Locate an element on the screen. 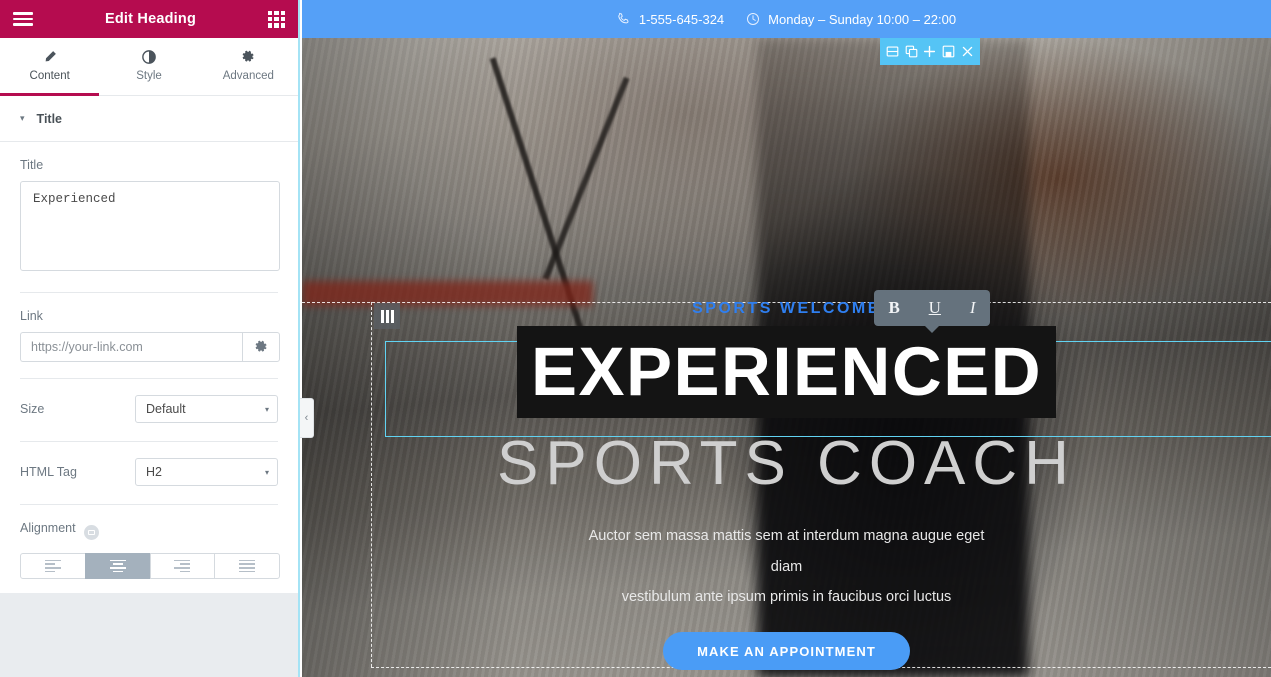  link-input is located at coordinates (131, 347).